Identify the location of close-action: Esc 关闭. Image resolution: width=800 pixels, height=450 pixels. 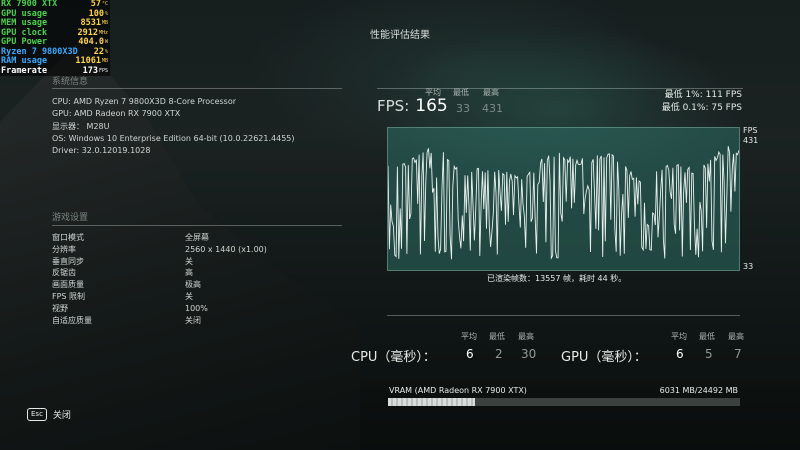
(49, 414).